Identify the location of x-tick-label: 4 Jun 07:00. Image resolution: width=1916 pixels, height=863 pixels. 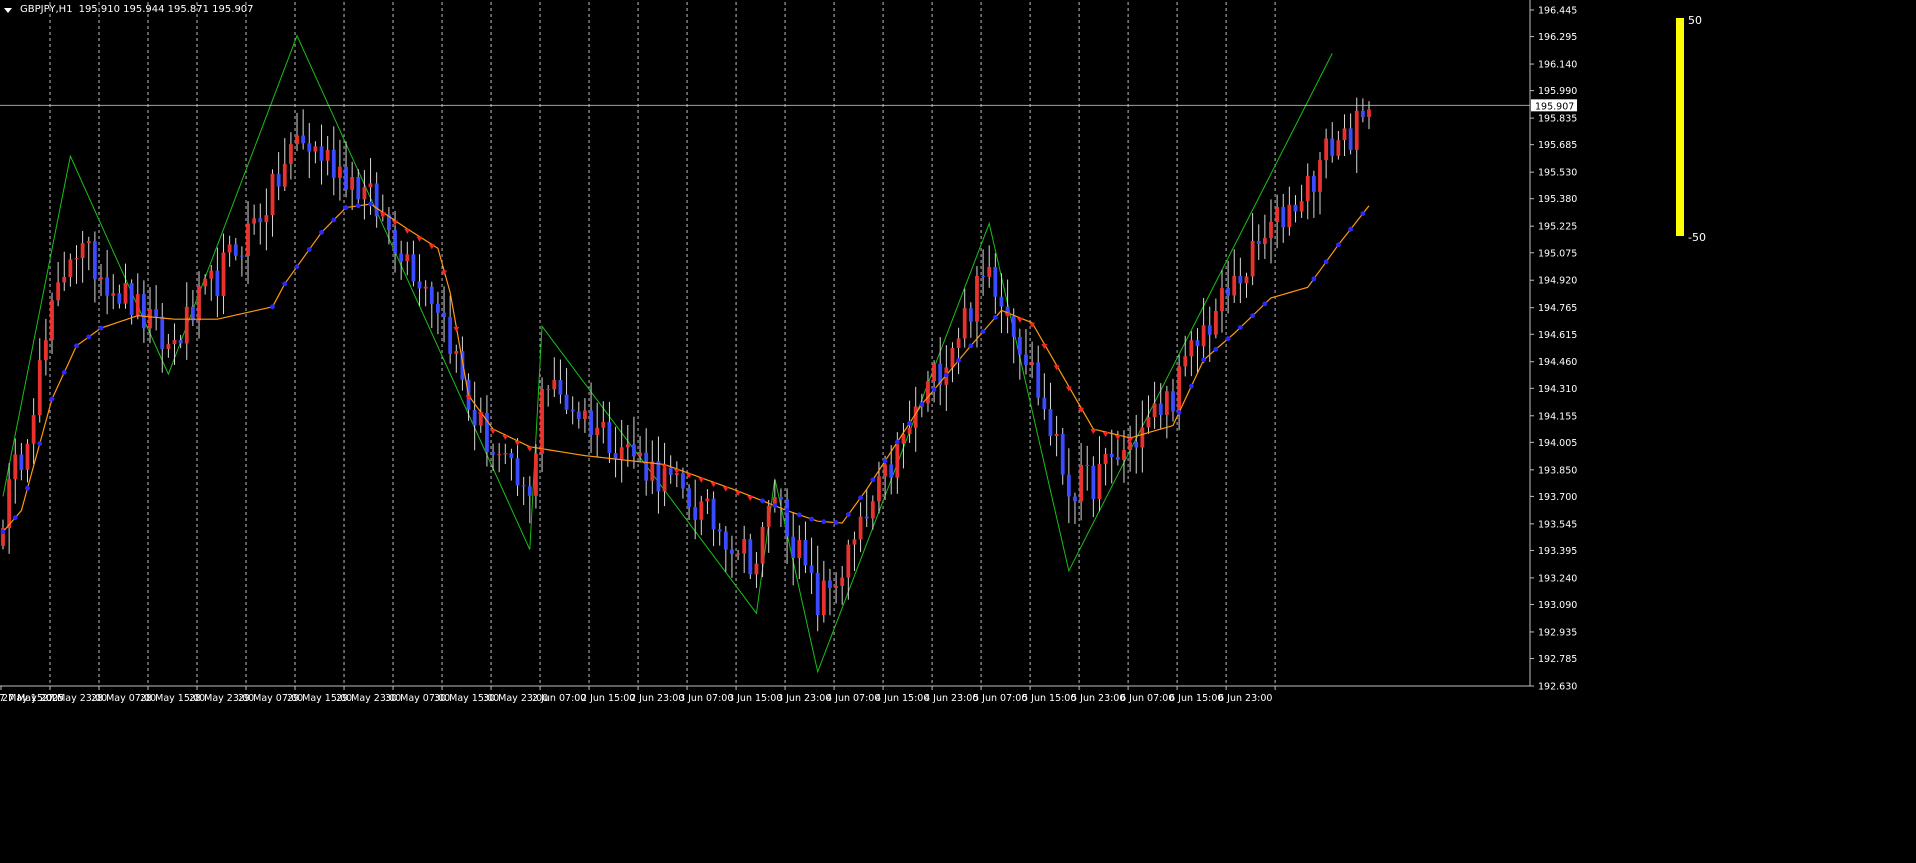
(853, 698).